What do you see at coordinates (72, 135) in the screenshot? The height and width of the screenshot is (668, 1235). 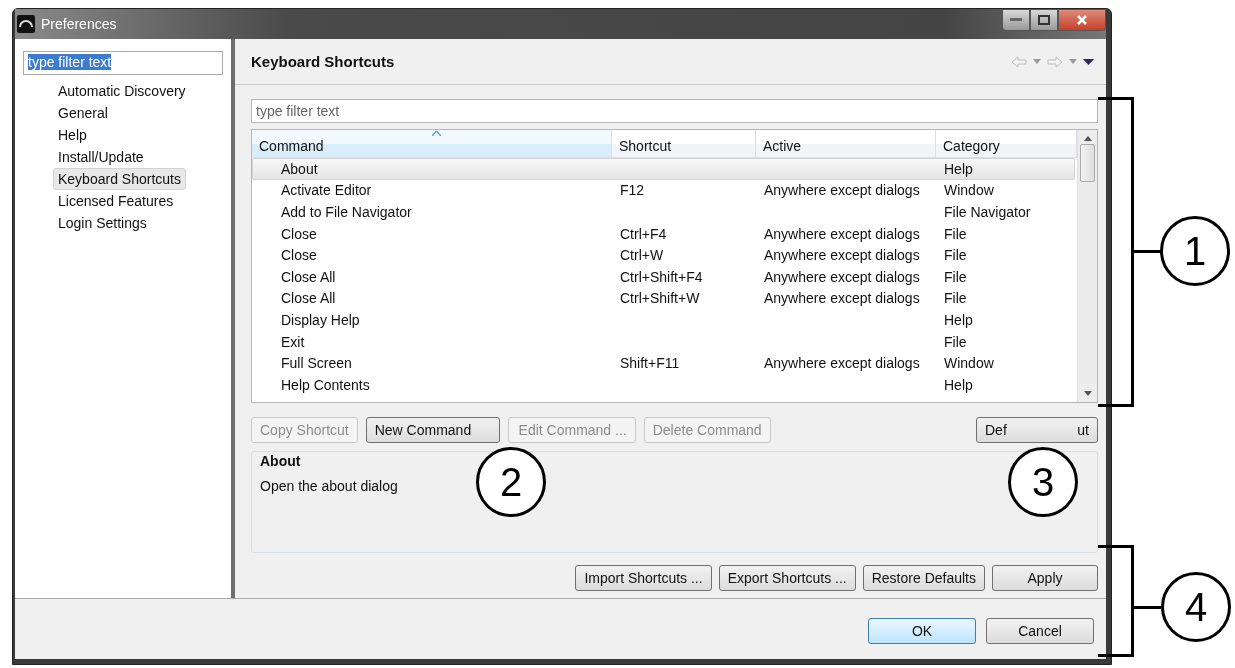 I see `sidebar-item: Help` at bounding box center [72, 135].